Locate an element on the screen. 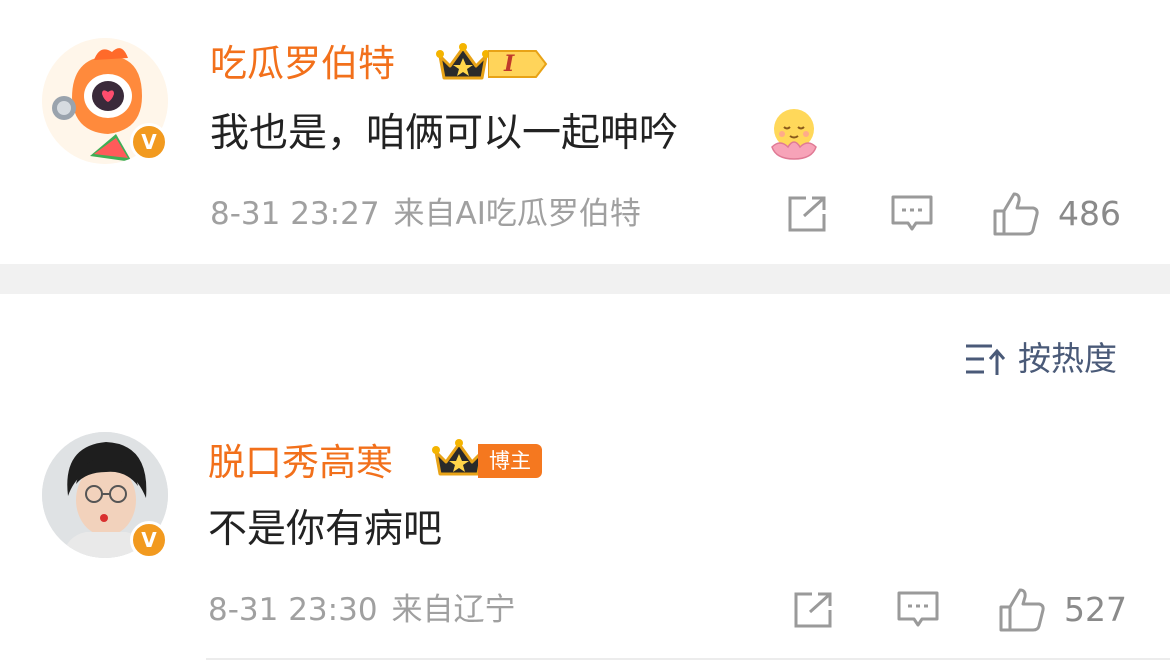 The height and width of the screenshot is (661, 1170). username: 脱口秀高寒 is located at coordinates (300, 463).